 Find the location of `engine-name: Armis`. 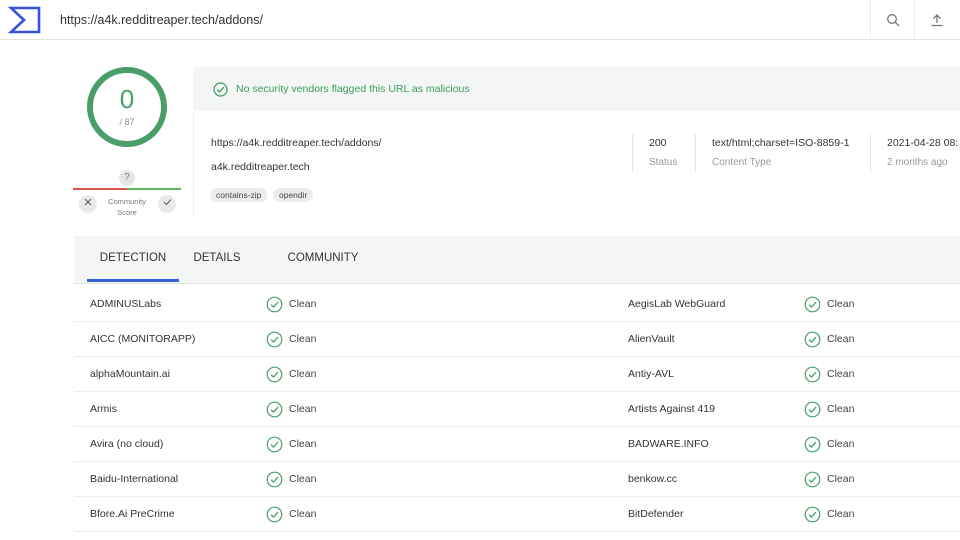

engine-name: Armis is located at coordinates (103, 409).